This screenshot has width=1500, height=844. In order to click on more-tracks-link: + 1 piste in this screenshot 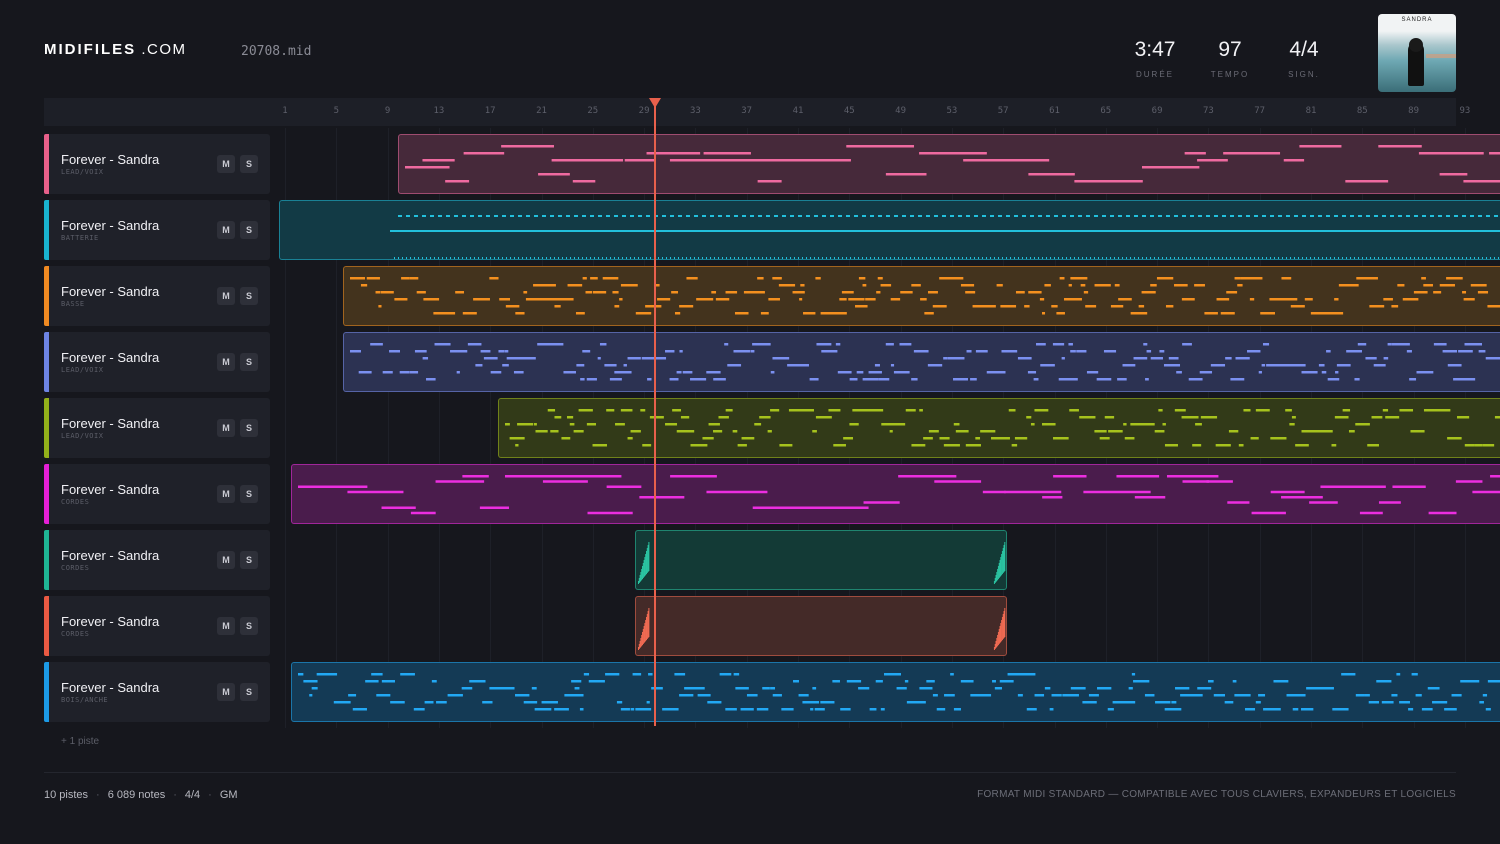, I will do `click(80, 741)`.